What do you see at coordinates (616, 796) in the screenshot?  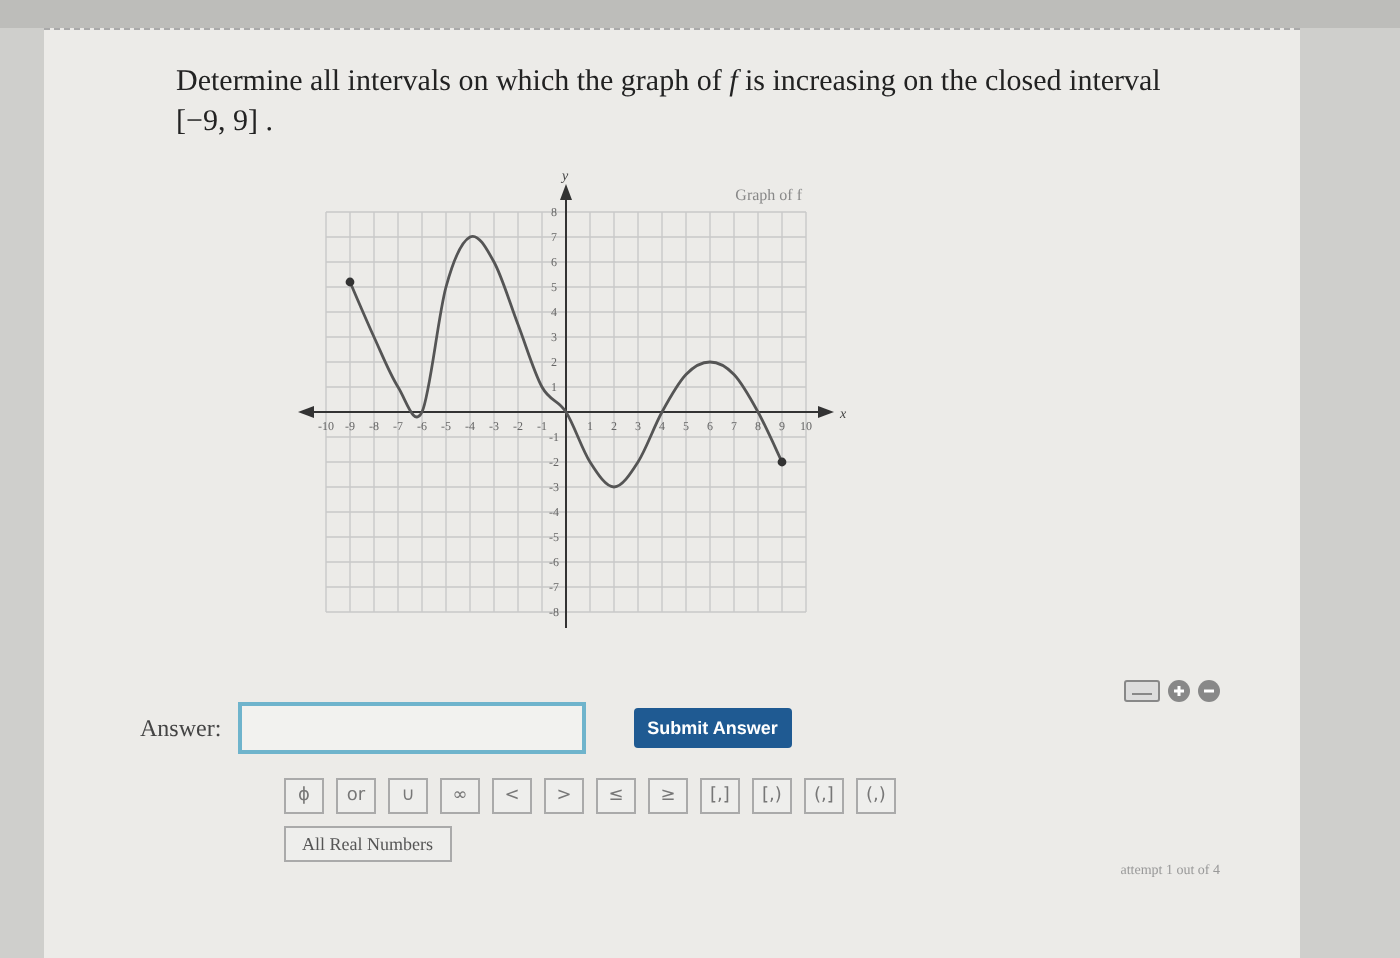 I see `symbol-key: ≤` at bounding box center [616, 796].